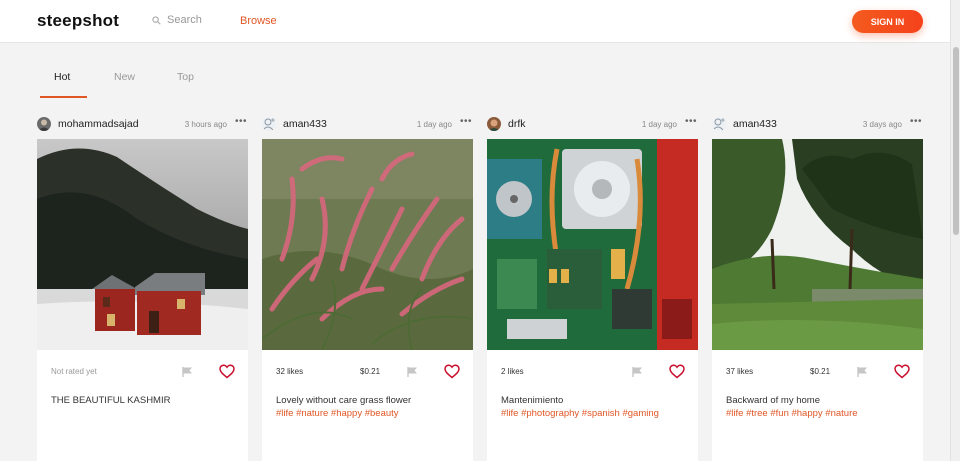 This screenshot has width=960, height=461. I want to click on search-icon, so click(156, 20).